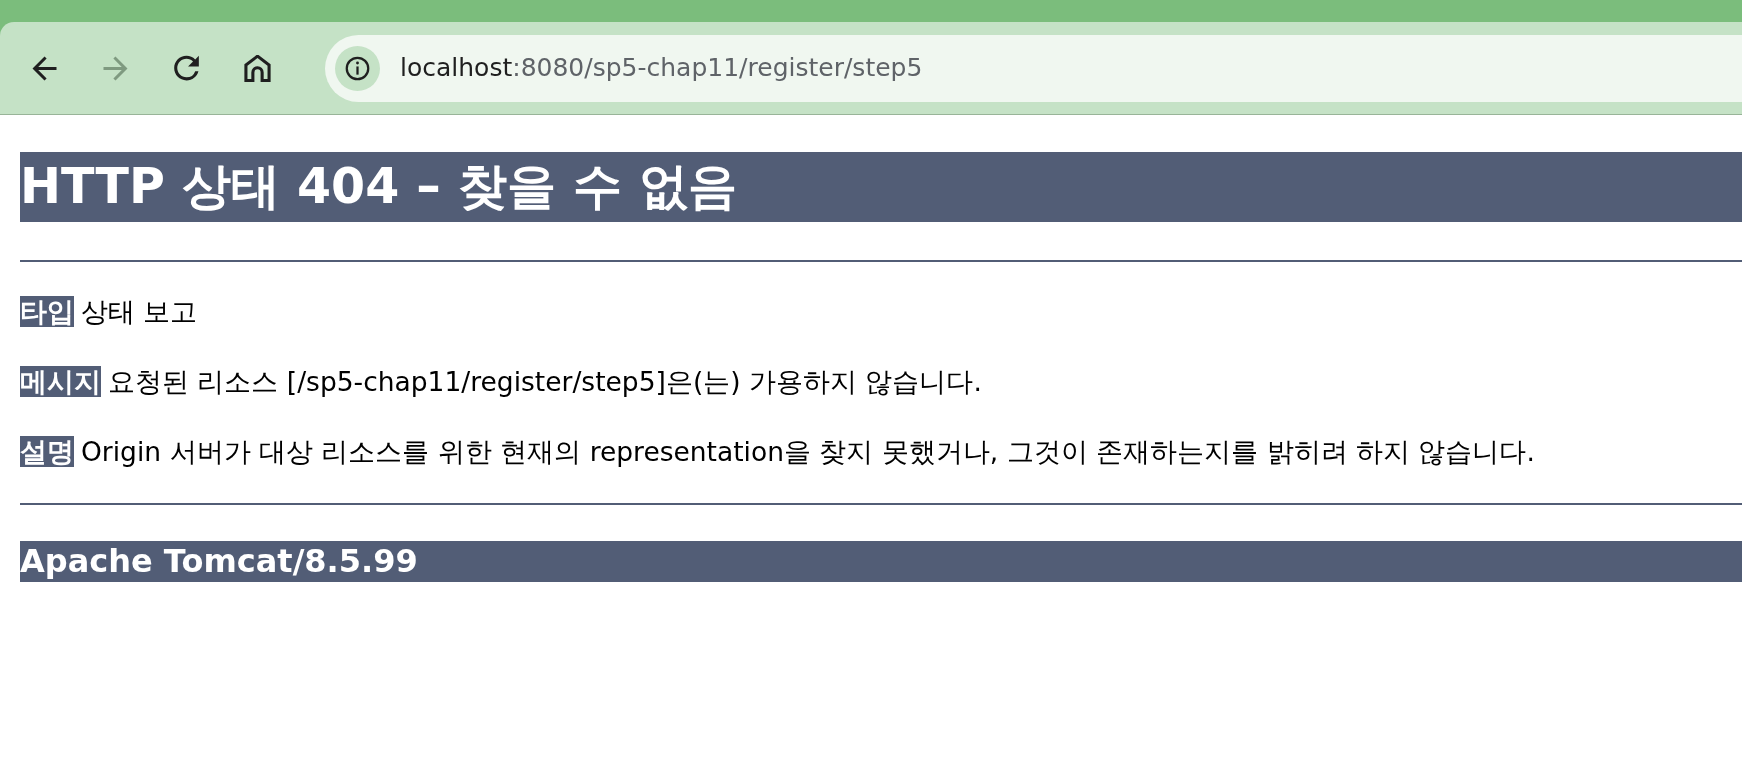  What do you see at coordinates (881, 561) in the screenshot?
I see `server-version-heading: Apache Tomcat/8.5.99` at bounding box center [881, 561].